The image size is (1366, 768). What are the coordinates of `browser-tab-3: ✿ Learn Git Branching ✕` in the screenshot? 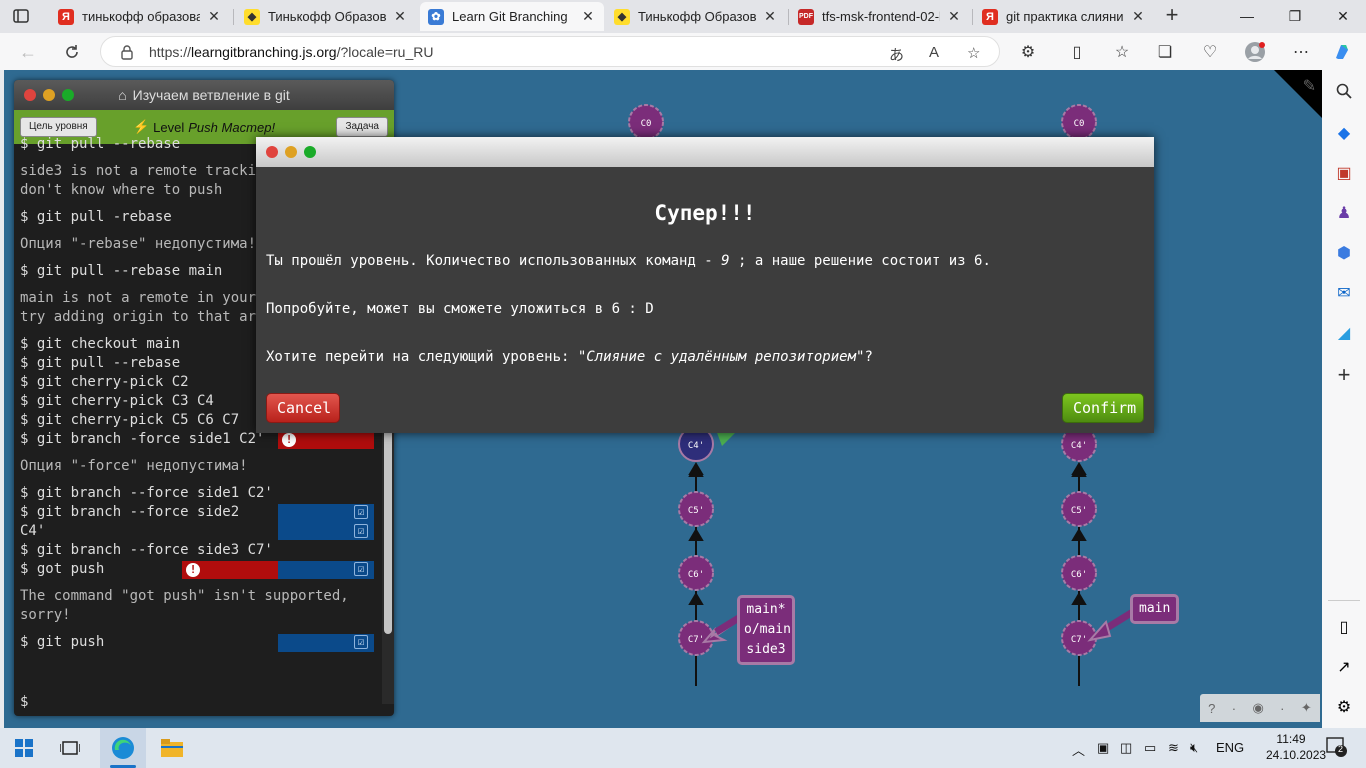 It's located at (512, 16).